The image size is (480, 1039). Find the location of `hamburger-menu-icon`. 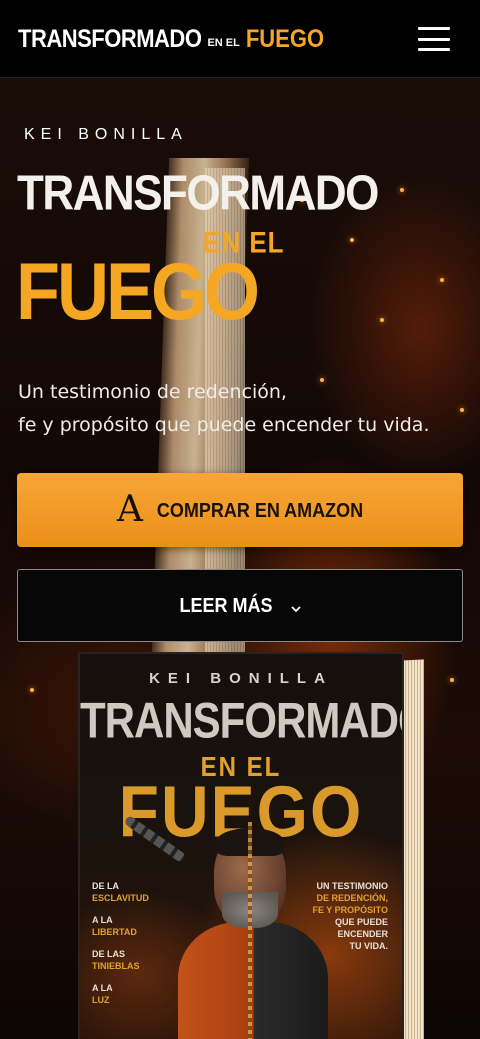

hamburger-menu-icon is located at coordinates (434, 39).